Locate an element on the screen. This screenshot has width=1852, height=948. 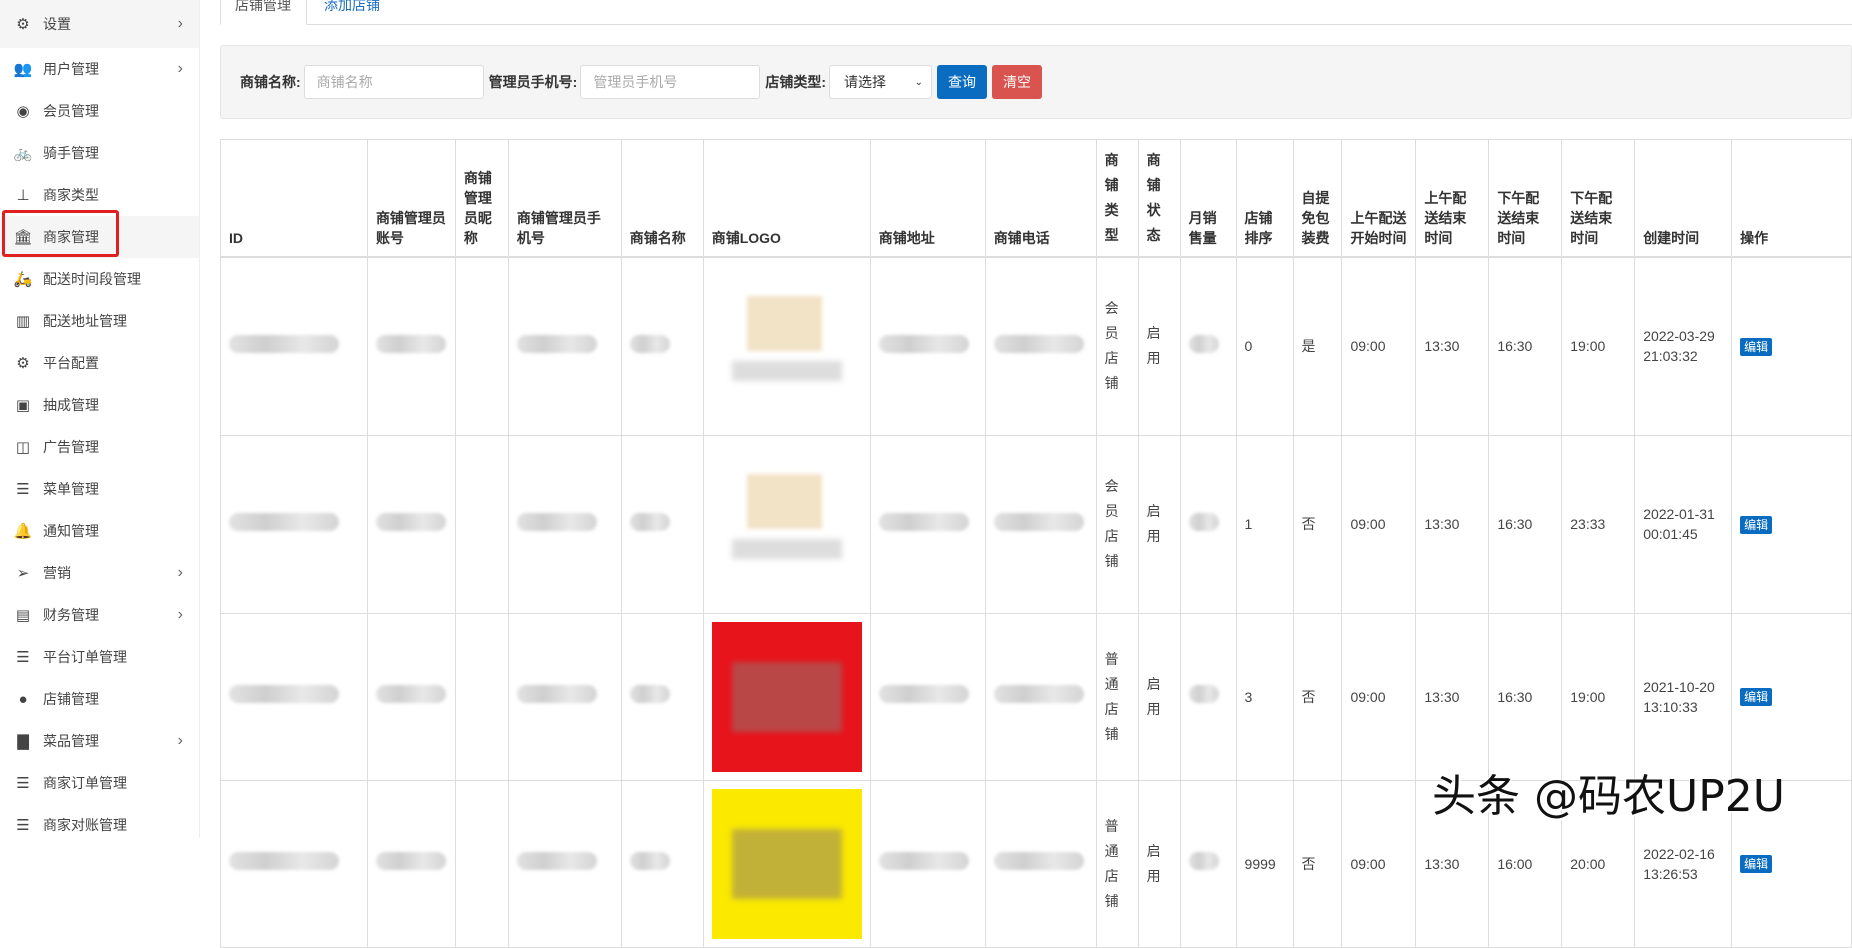
created-time: 2022-02-16 13:26:53 is located at coordinates (1679, 863).